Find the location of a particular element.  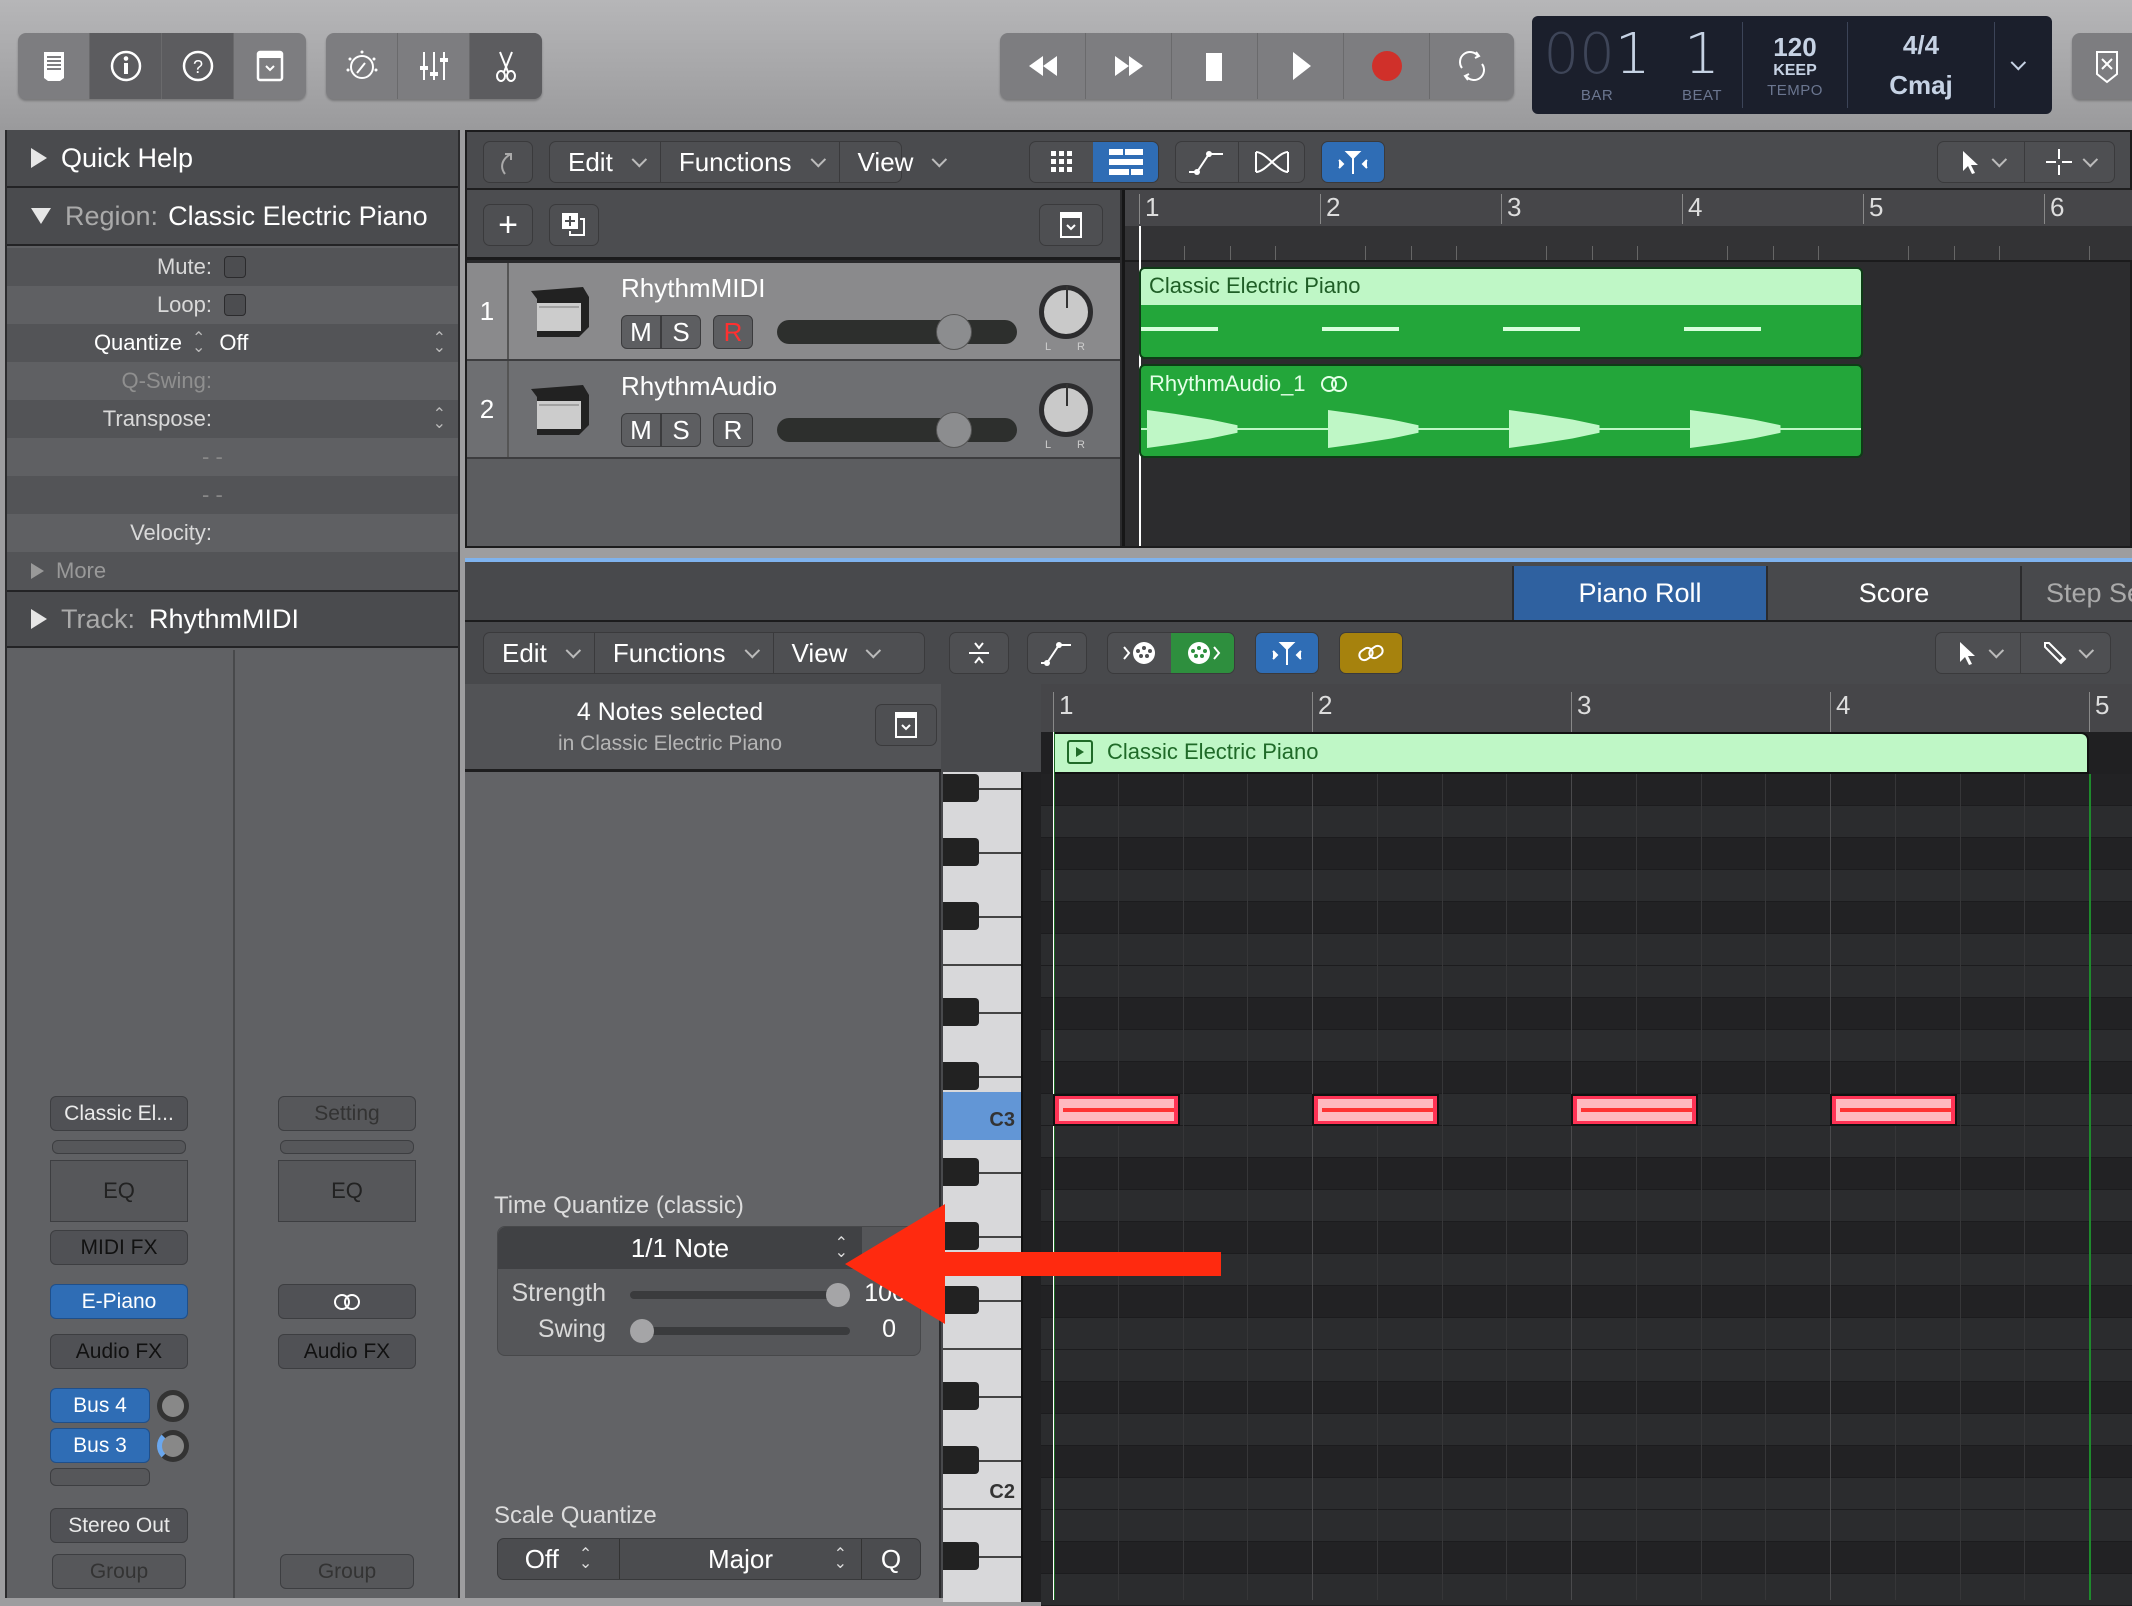

quantize-row: Quantize ⌃ ⌄ Off ⌃ ⌄ is located at coordinates (232, 343).